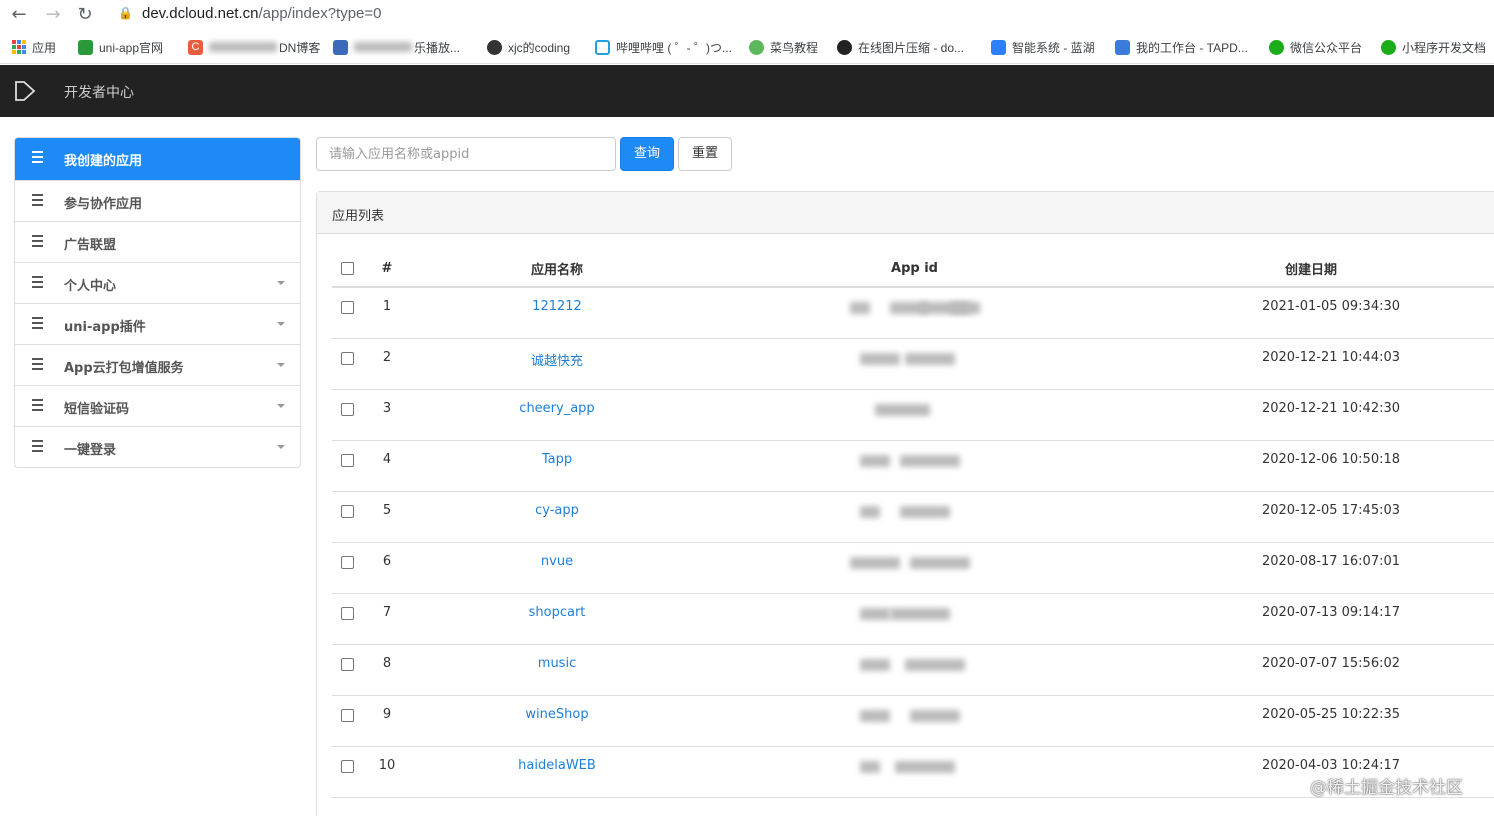 This screenshot has height=816, width=1494. I want to click on search-input, so click(466, 154).